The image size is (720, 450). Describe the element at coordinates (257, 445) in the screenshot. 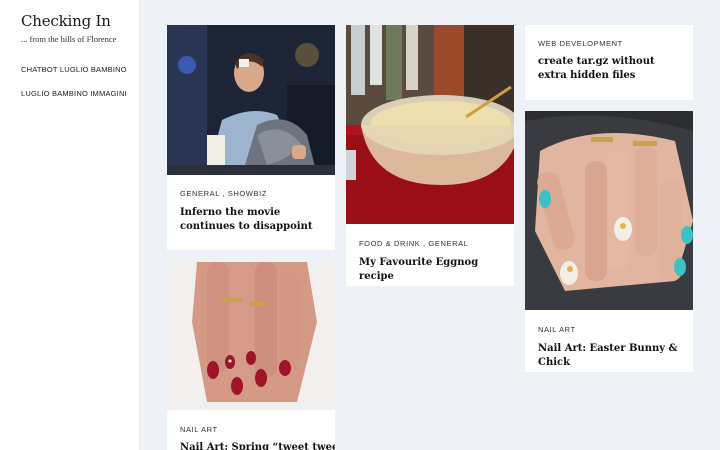

I see `post-title: Nail Art: Spring “tweet tweet”` at that location.